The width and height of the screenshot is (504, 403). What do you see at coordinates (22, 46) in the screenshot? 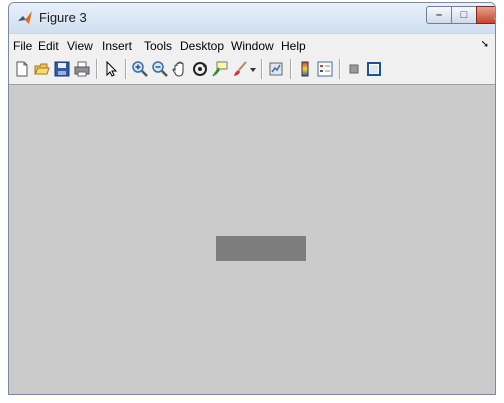
I see `menu-file: File` at bounding box center [22, 46].